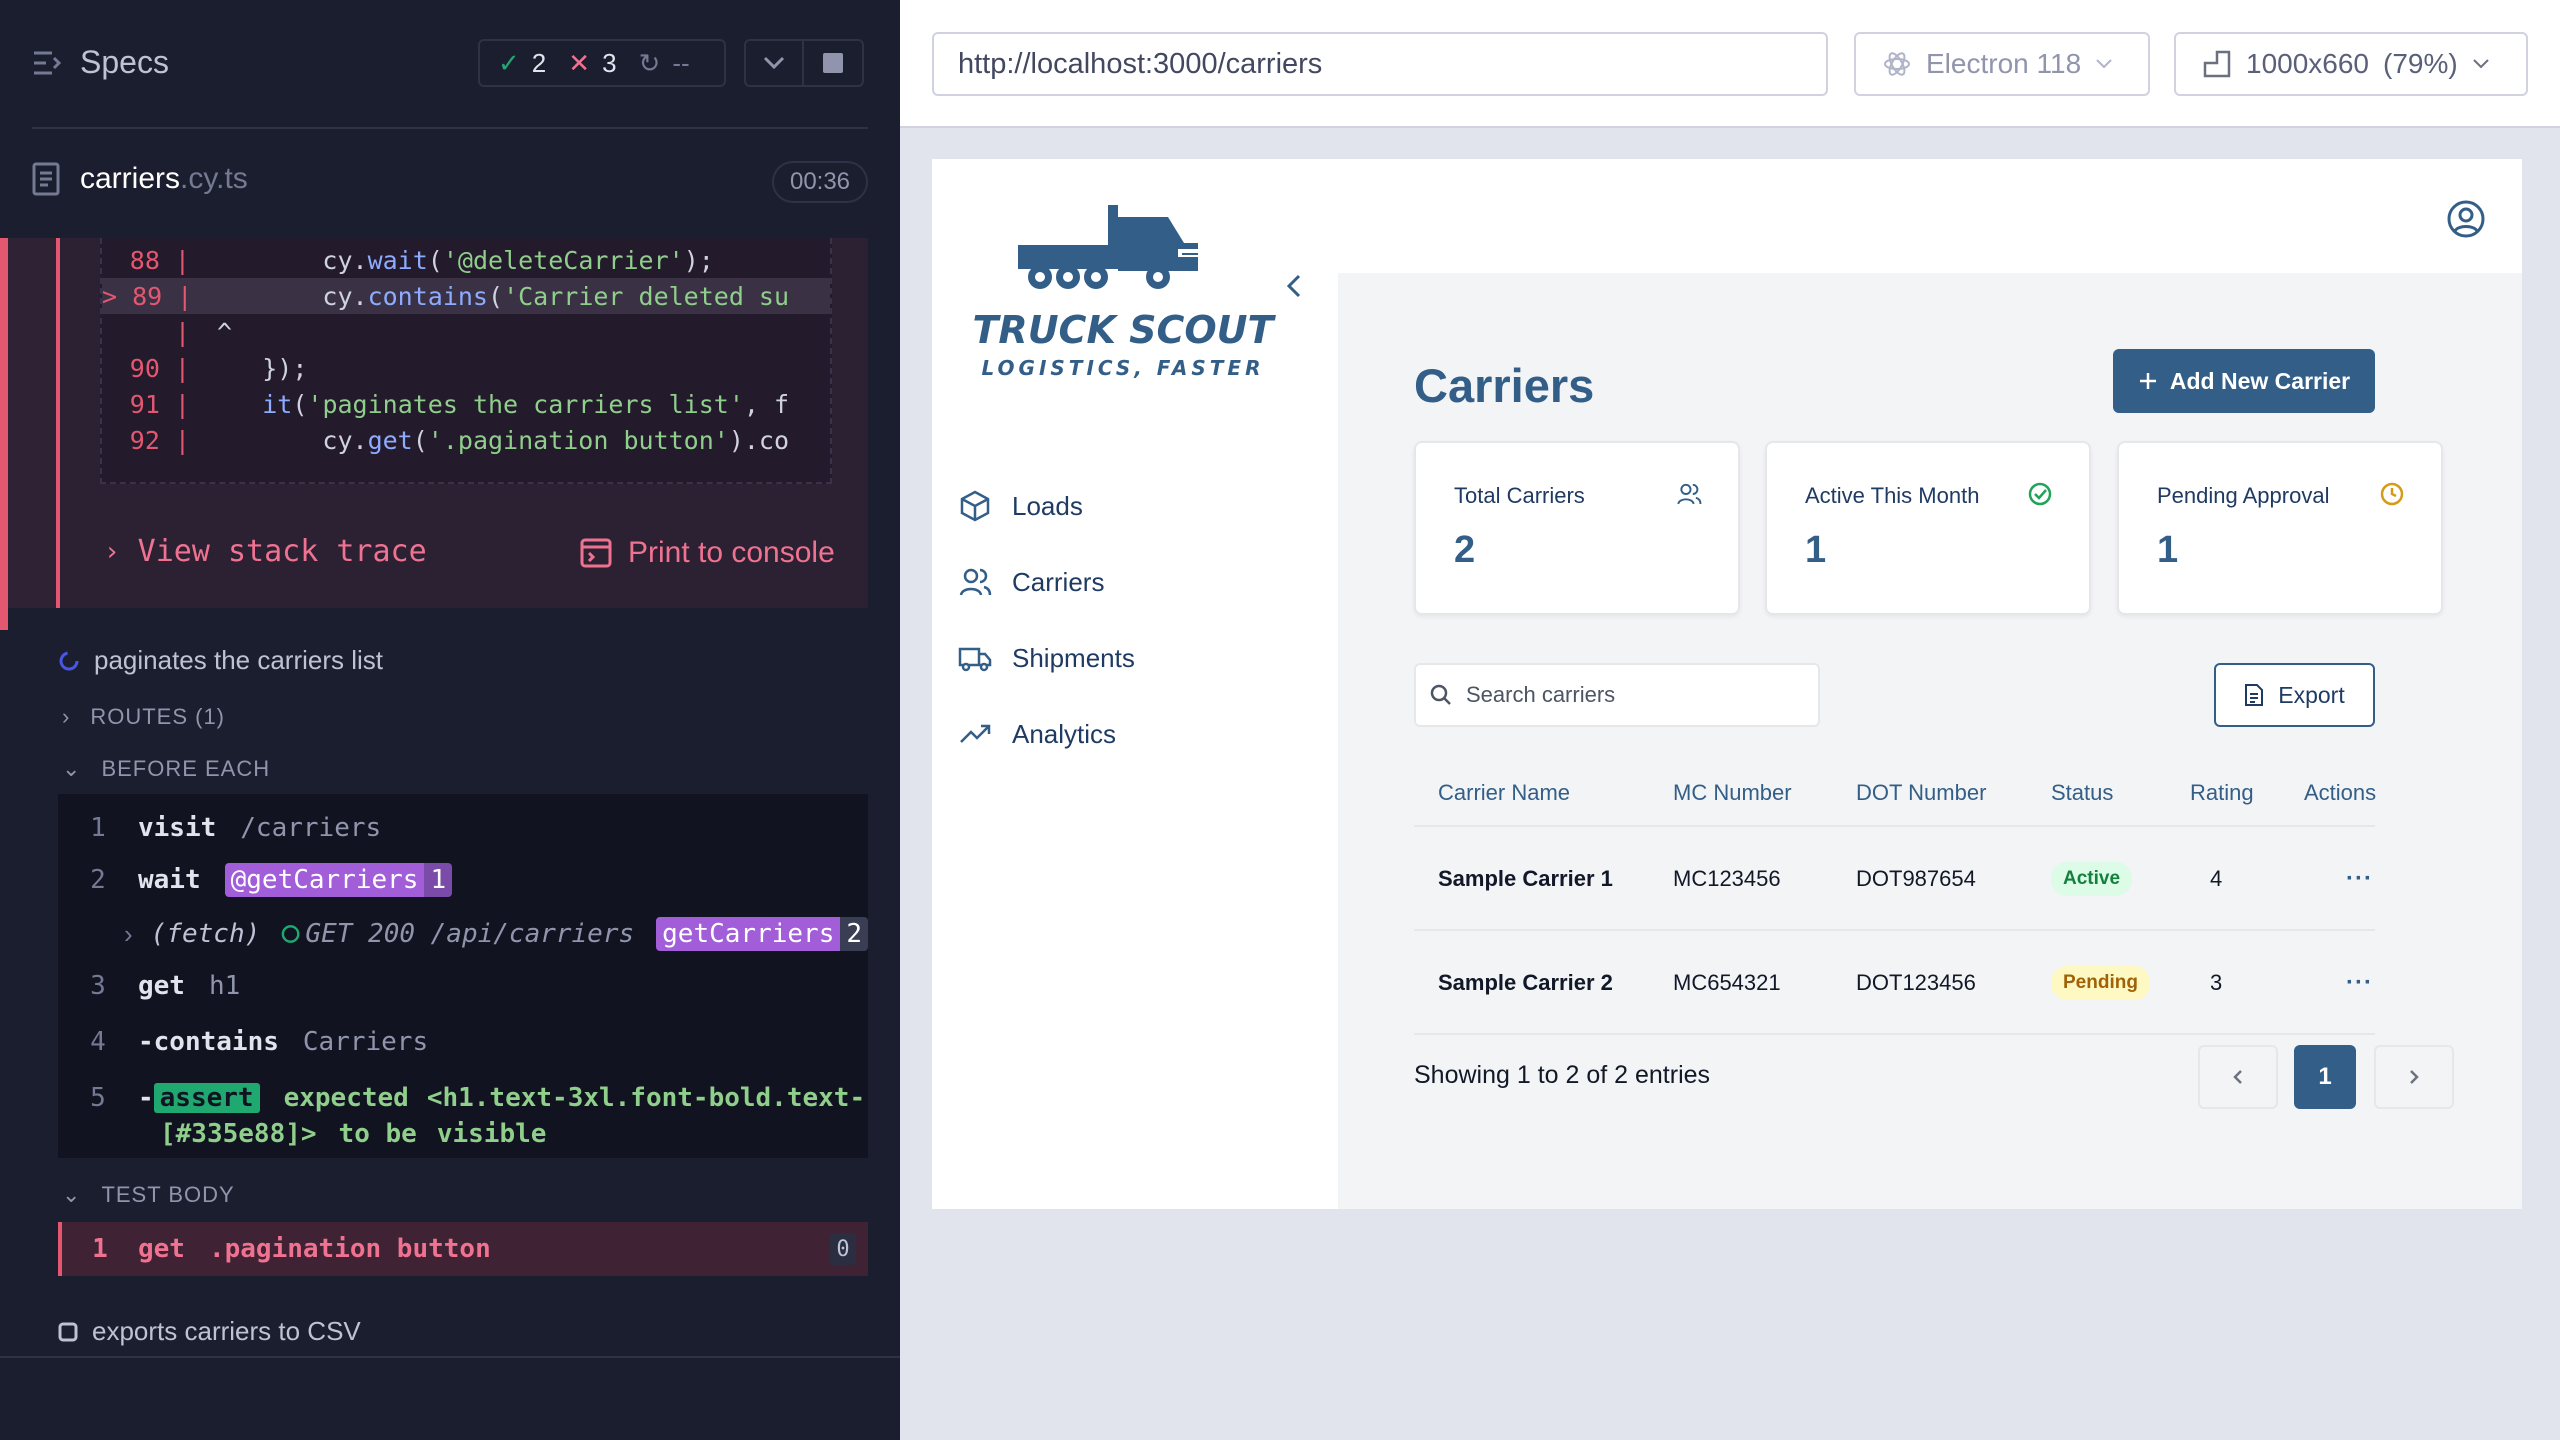  What do you see at coordinates (282, 551) in the screenshot?
I see `view-stack-trace-label: View stack trace` at bounding box center [282, 551].